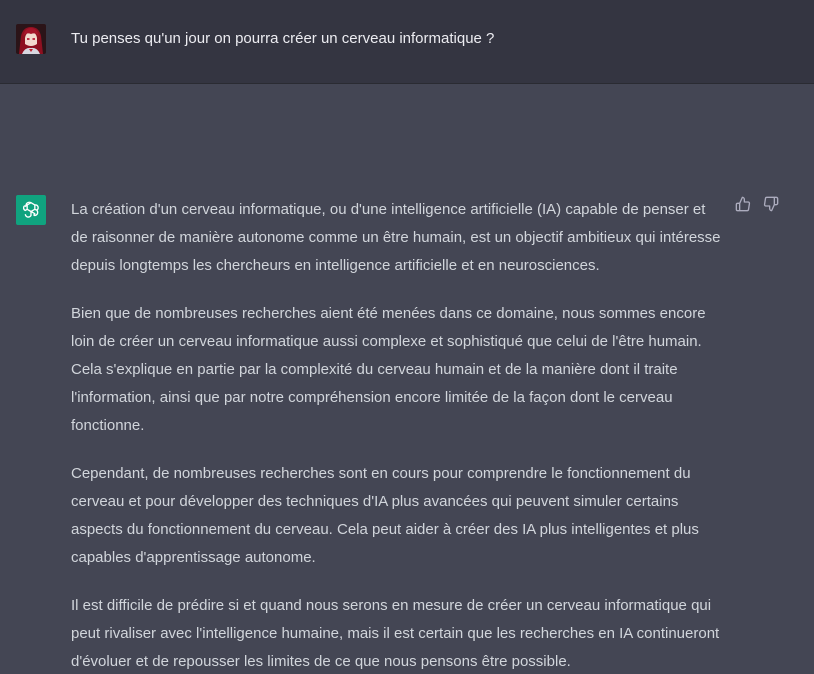 This screenshot has height=674, width=814. Describe the element at coordinates (771, 204) in the screenshot. I see `thumbs-down-icon` at that location.